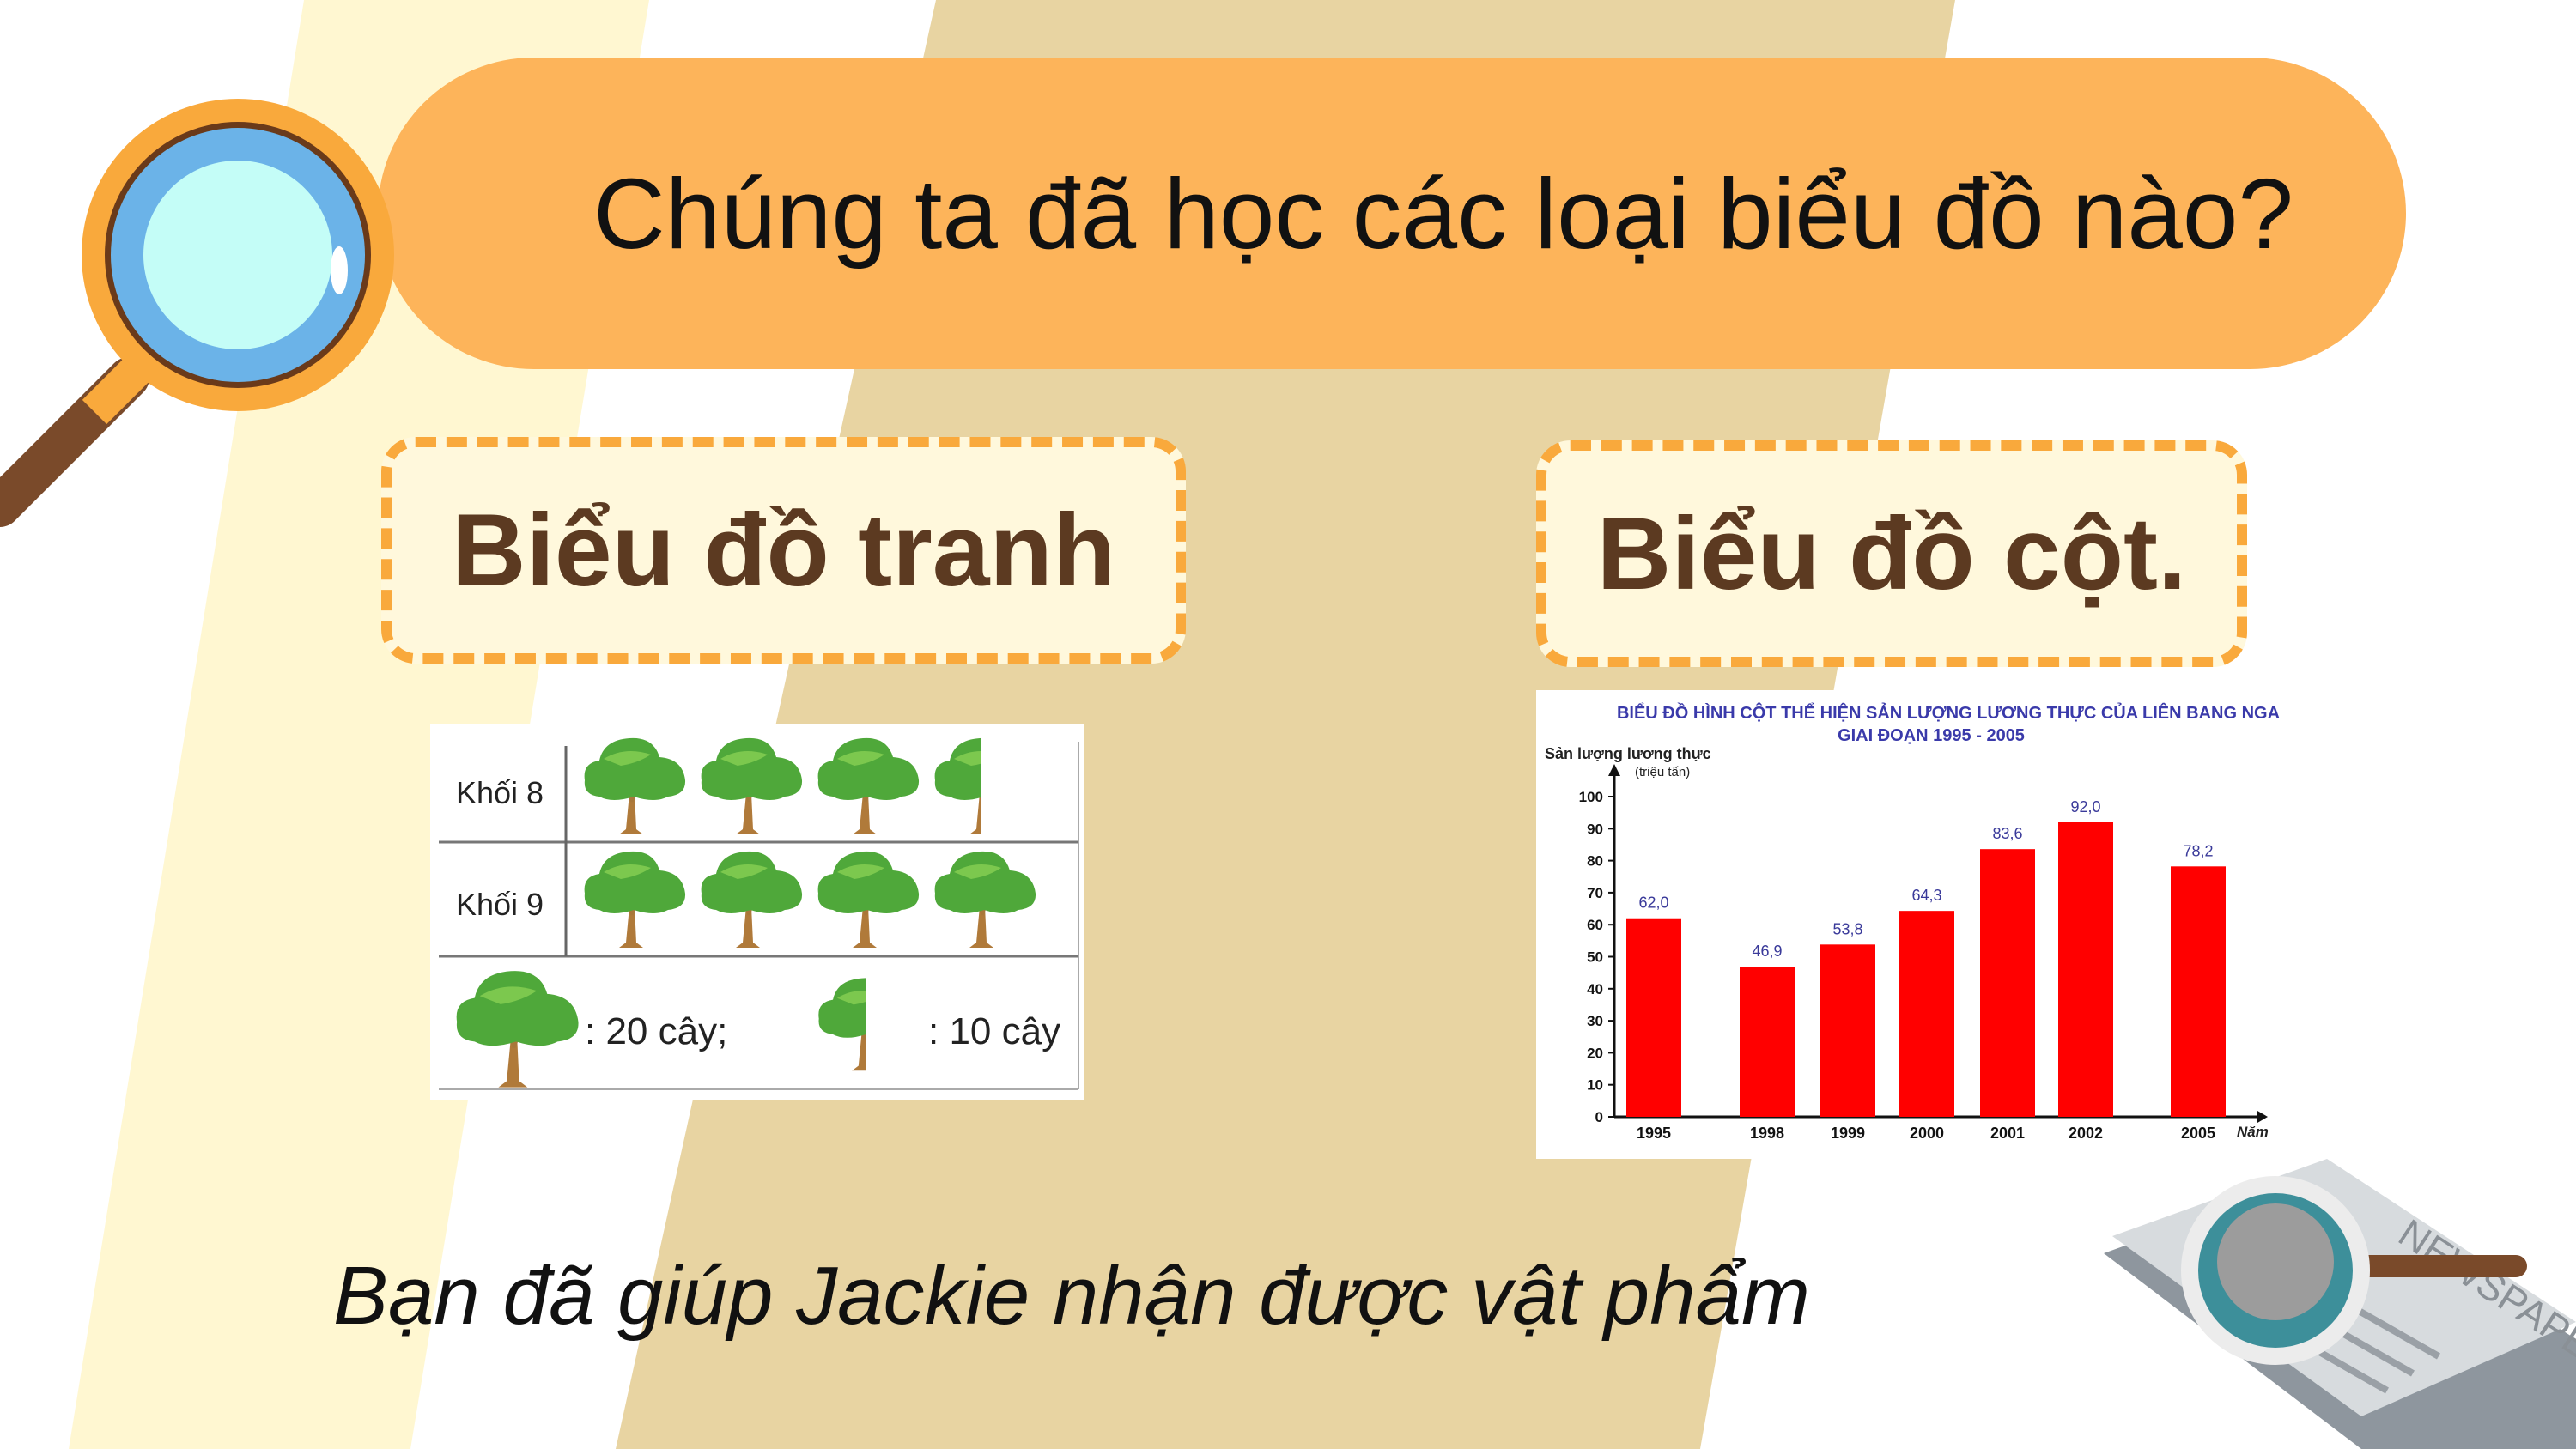 The height and width of the screenshot is (1449, 2576). What do you see at coordinates (1767, 951) in the screenshot?
I see `data-label: 46,9` at bounding box center [1767, 951].